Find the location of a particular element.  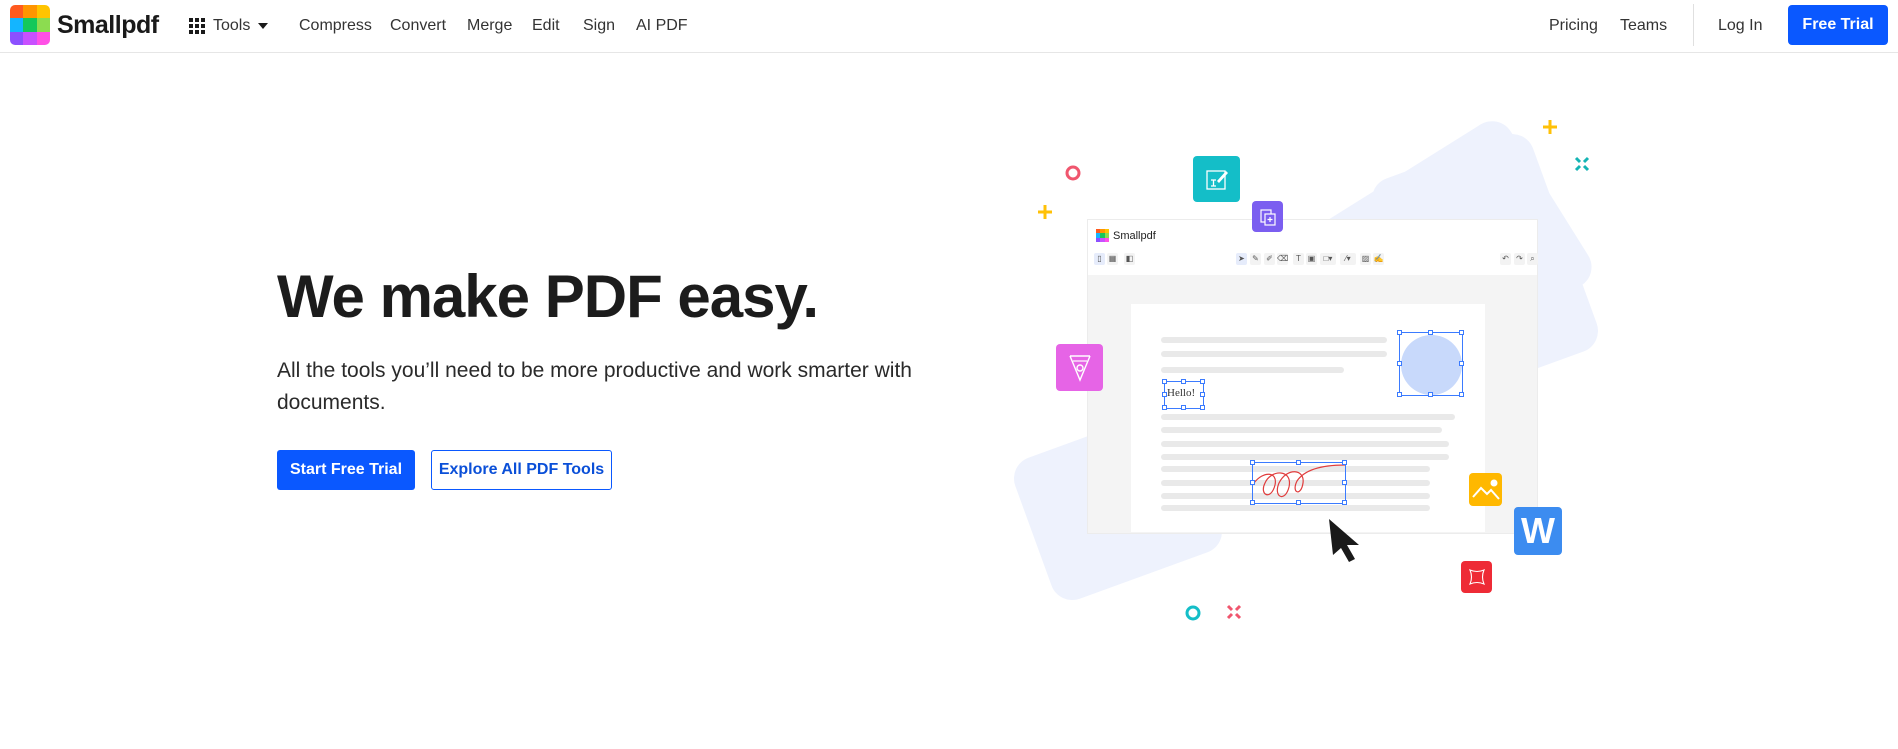

search-icon: ⌕ is located at coordinates (1532, 259).